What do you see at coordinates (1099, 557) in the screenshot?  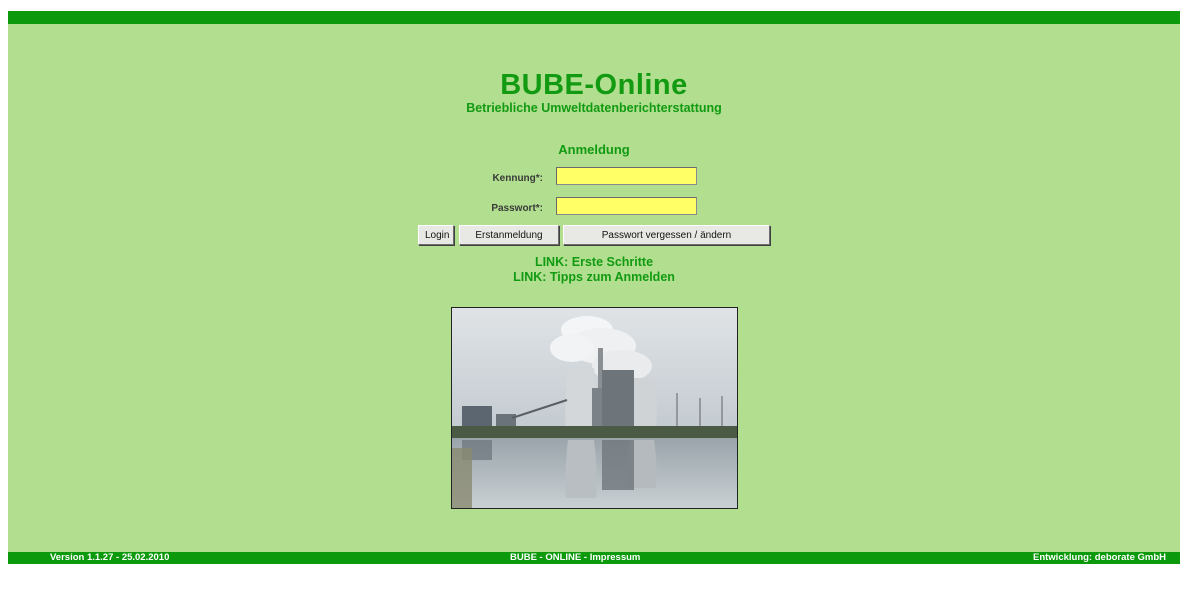 I see `developer-text: Entwicklung: deborate GmbH` at bounding box center [1099, 557].